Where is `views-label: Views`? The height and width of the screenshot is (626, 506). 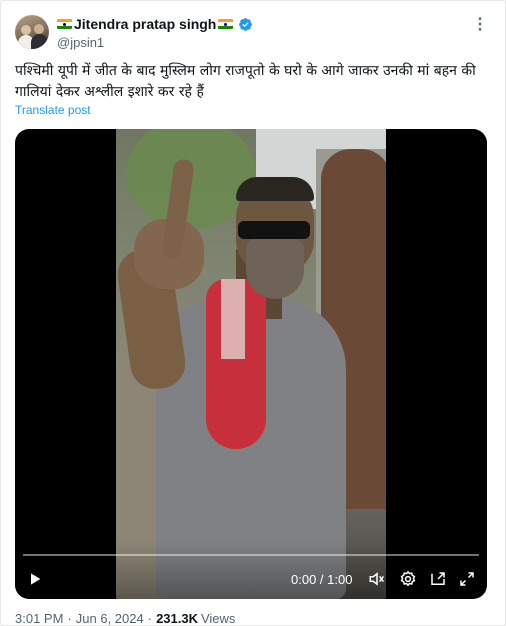 views-label: Views is located at coordinates (218, 618).